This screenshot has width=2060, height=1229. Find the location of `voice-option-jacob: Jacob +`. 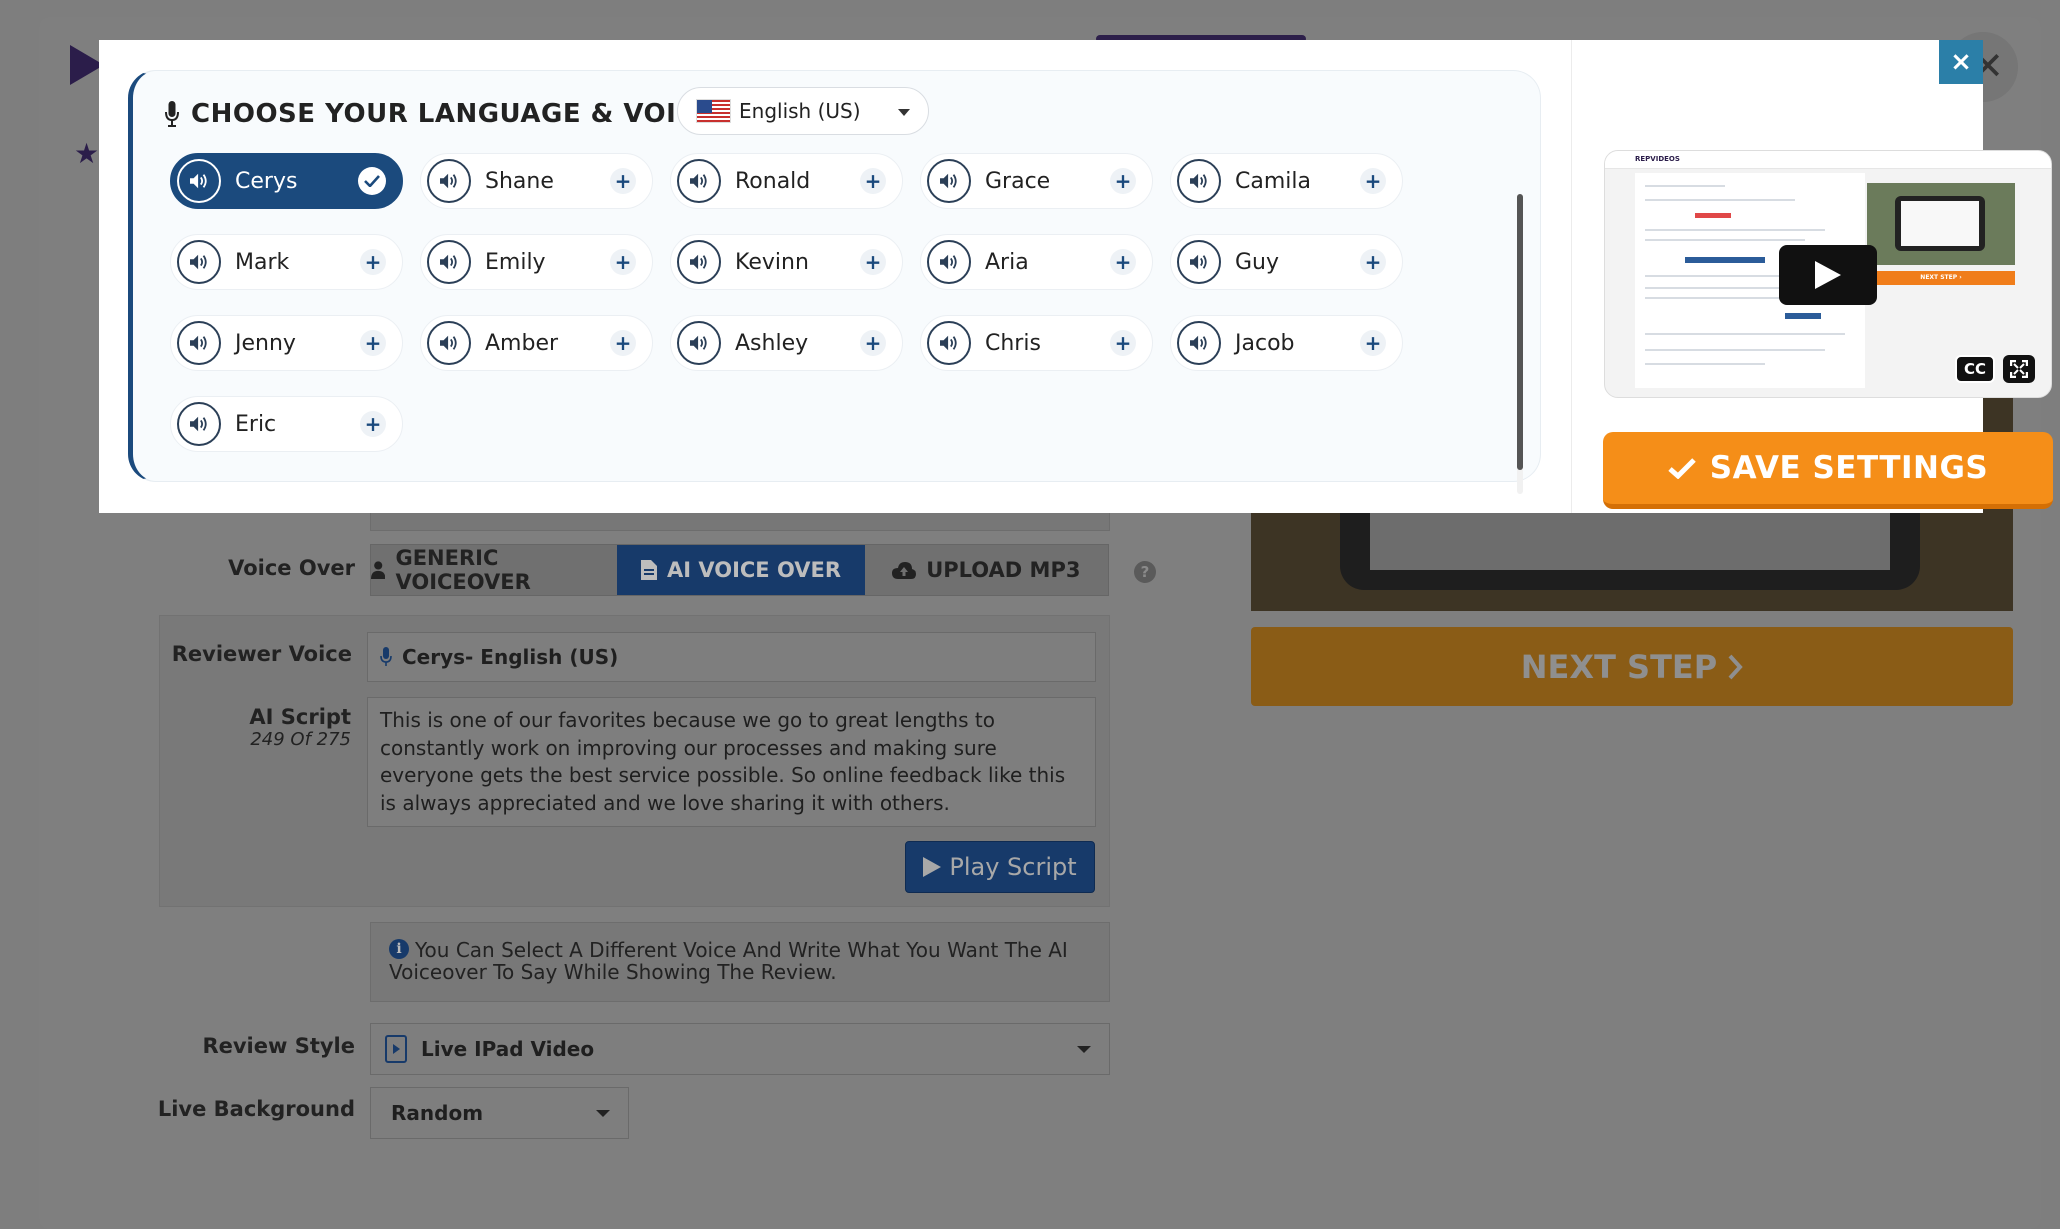

voice-option-jacob: Jacob + is located at coordinates (1286, 343).